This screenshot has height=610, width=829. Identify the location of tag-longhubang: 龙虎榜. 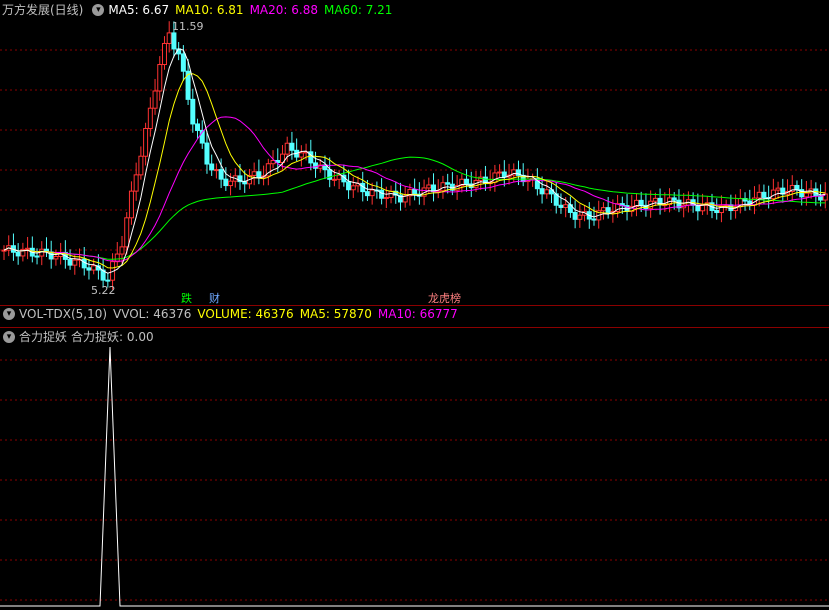
(444, 299).